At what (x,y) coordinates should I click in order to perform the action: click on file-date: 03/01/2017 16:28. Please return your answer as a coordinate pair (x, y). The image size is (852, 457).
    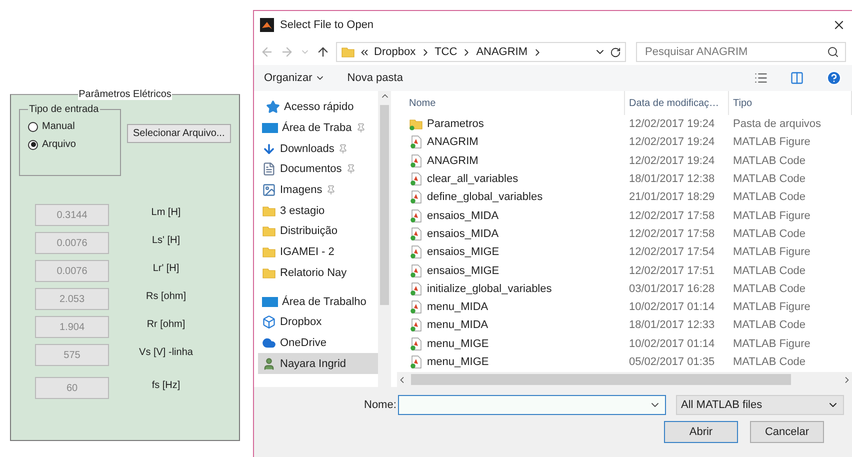
    Looking at the image, I should click on (672, 288).